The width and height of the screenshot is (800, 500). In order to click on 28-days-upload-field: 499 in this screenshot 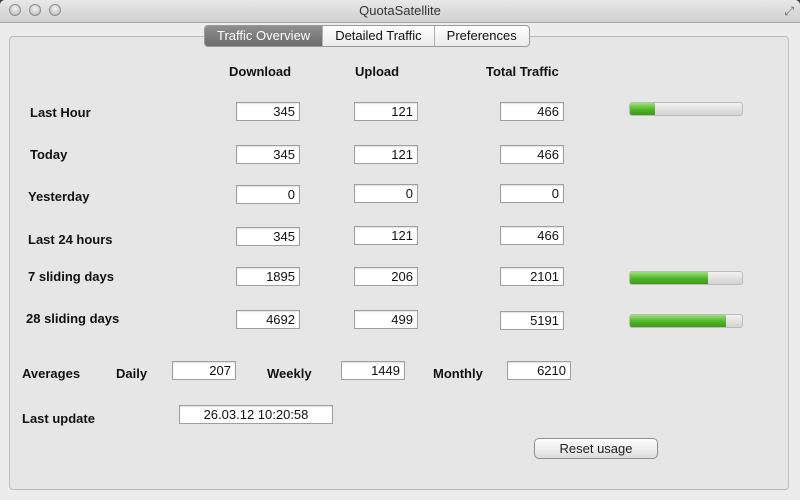, I will do `click(386, 319)`.